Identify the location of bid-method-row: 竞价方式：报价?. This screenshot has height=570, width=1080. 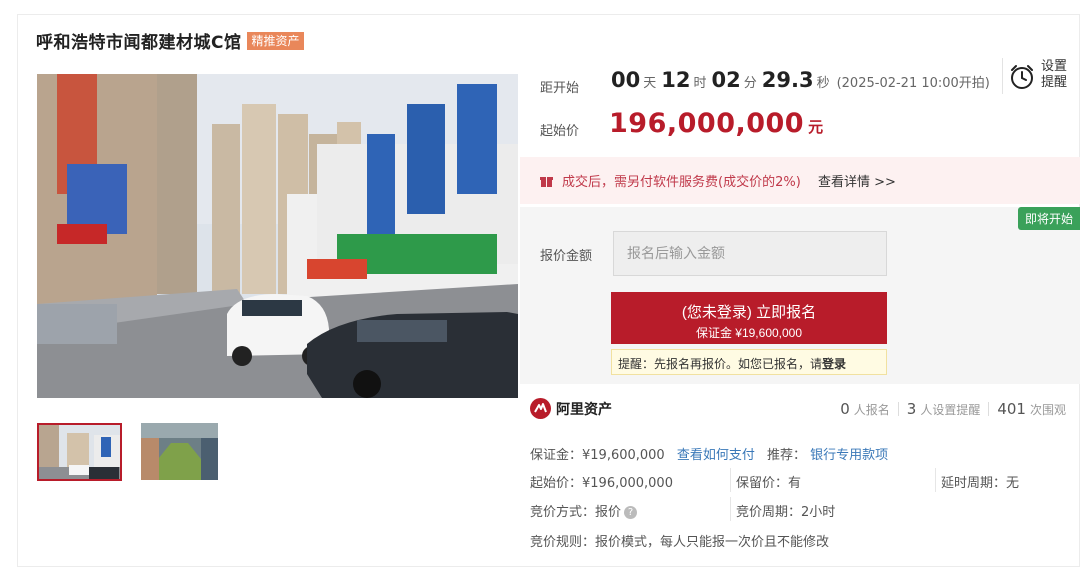
(584, 510).